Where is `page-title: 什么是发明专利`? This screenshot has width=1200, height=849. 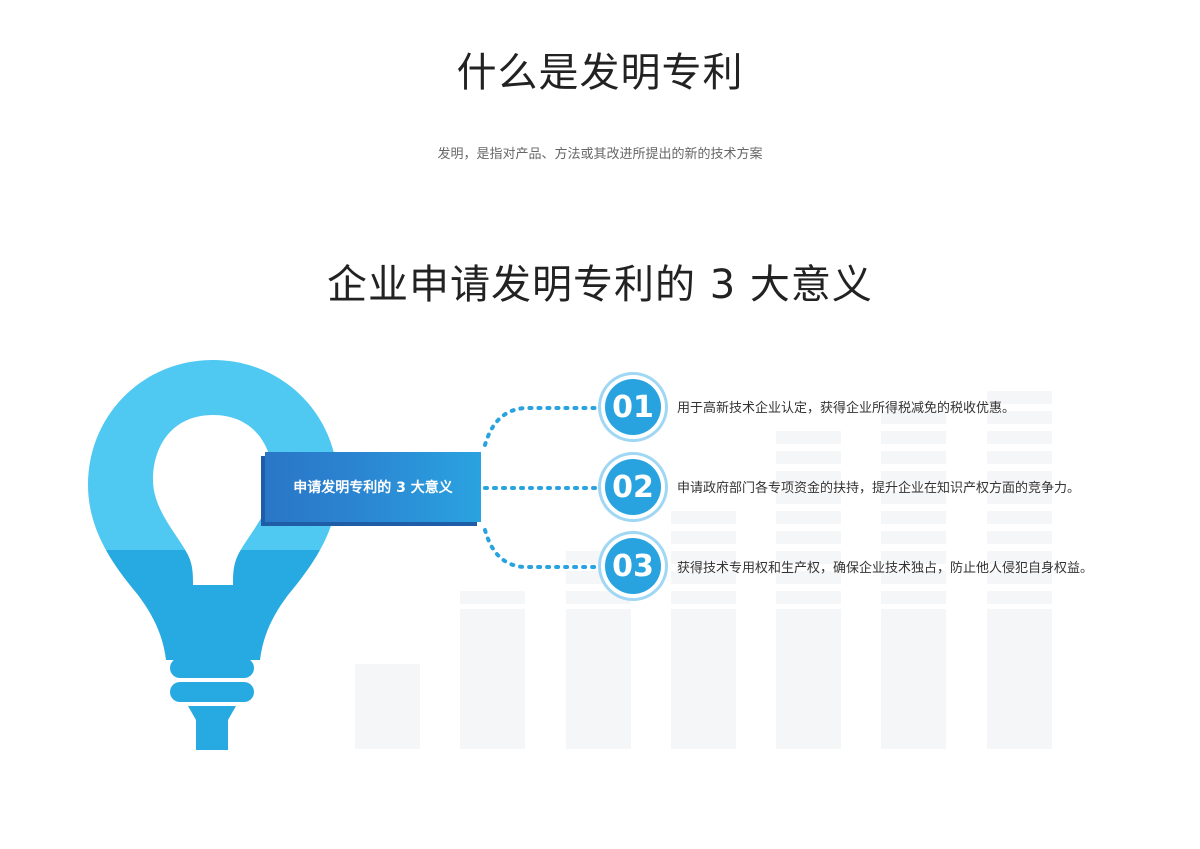
page-title: 什么是发明专利 is located at coordinates (600, 73).